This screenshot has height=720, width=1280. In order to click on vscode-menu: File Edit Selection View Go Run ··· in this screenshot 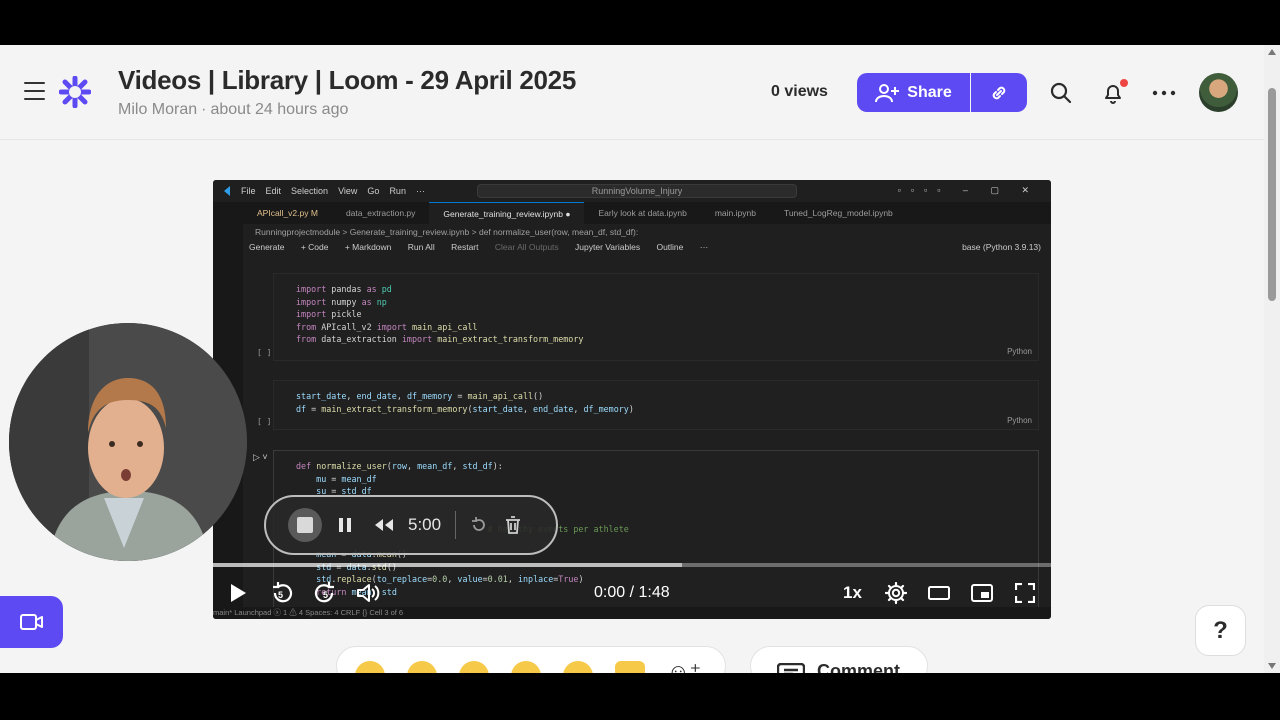, I will do `click(333, 191)`.